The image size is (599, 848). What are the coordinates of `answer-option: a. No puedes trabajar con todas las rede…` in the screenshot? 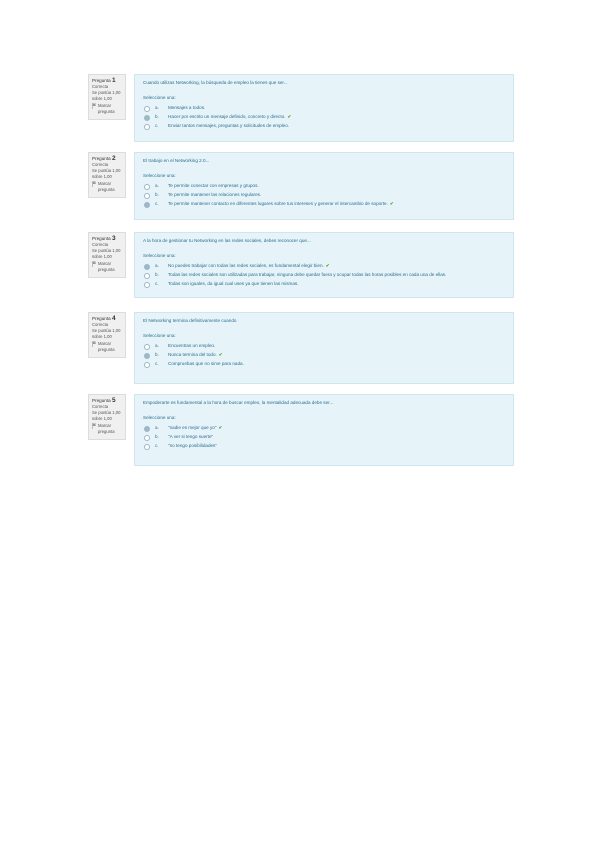 It's located at (324, 266).